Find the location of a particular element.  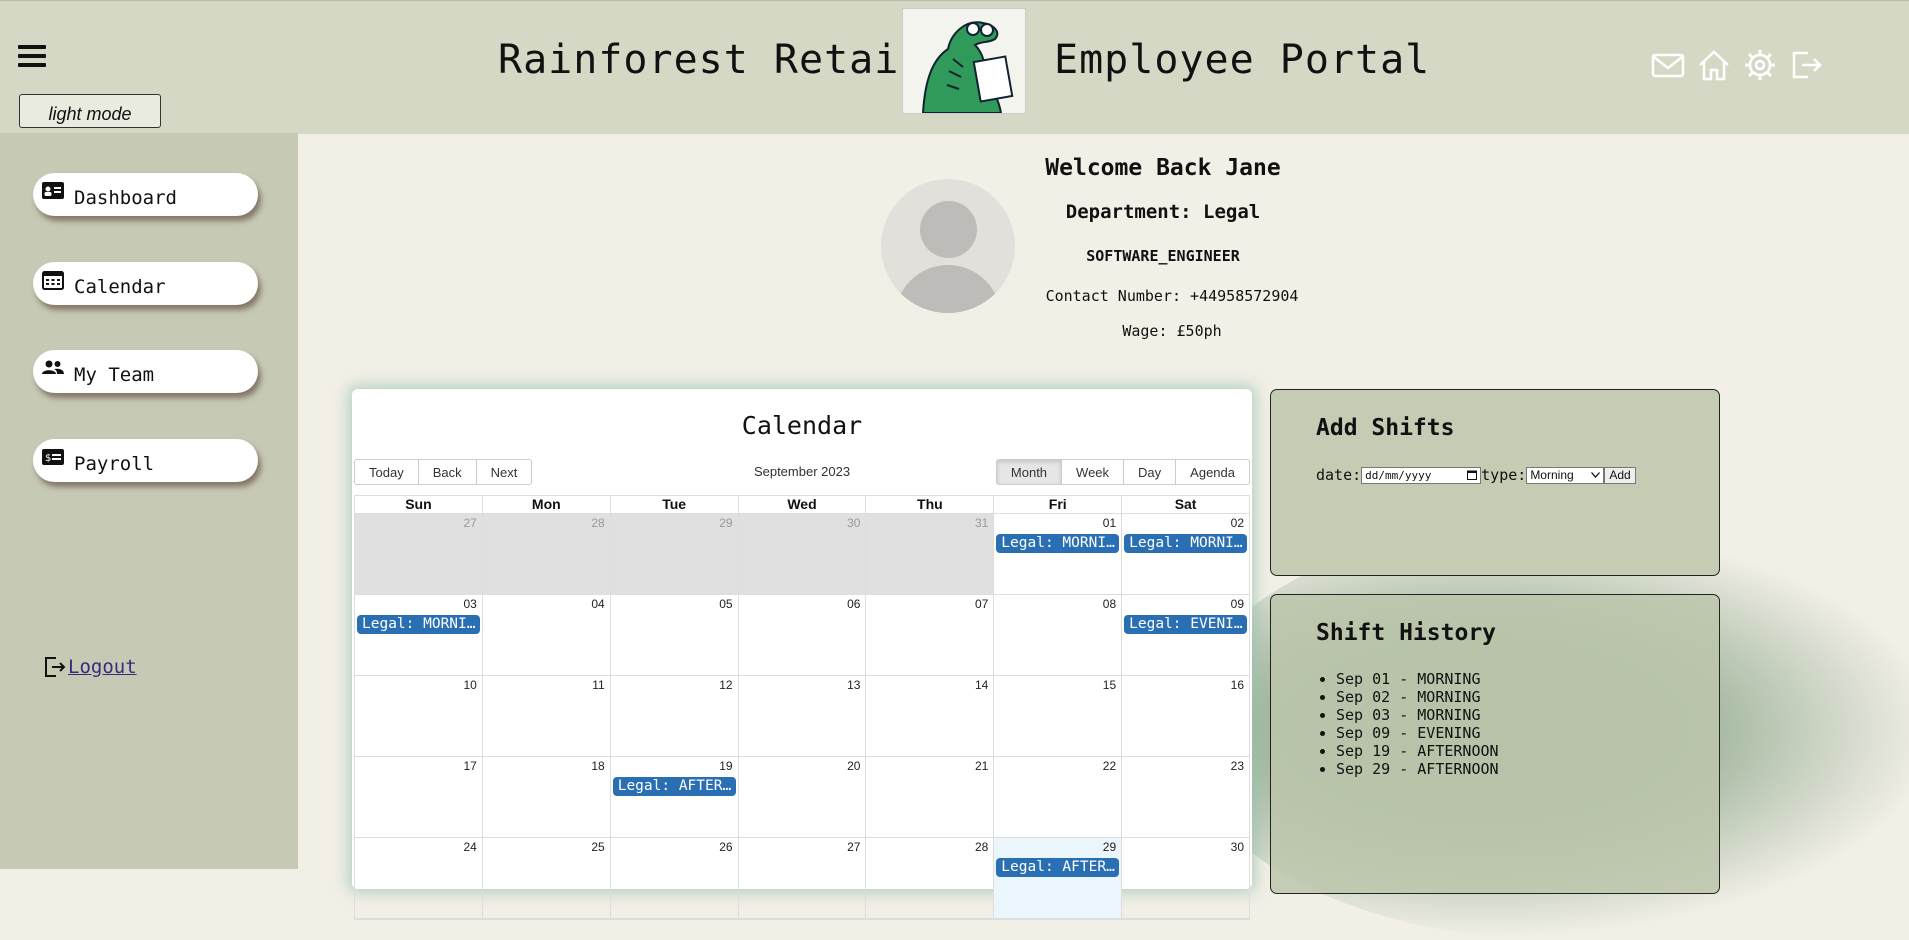

day-number: 05 is located at coordinates (725, 604).